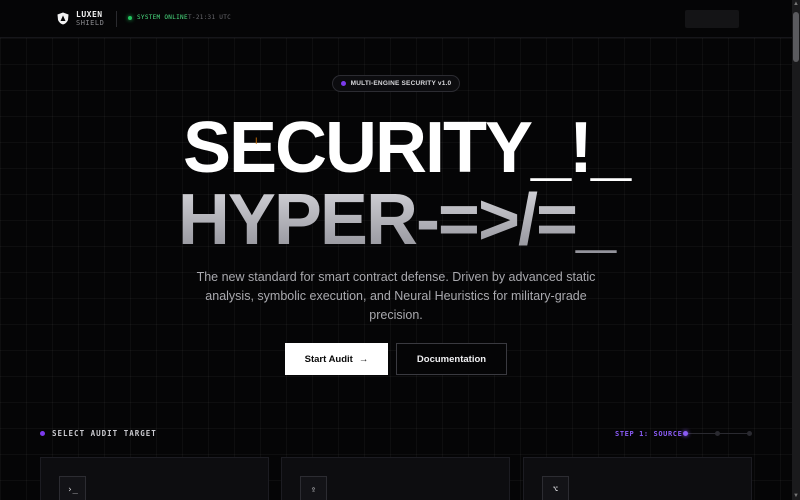 This screenshot has width=800, height=500. Describe the element at coordinates (649, 434) in the screenshot. I see `step-indicator-label: STEP 1: SOURCE` at that location.